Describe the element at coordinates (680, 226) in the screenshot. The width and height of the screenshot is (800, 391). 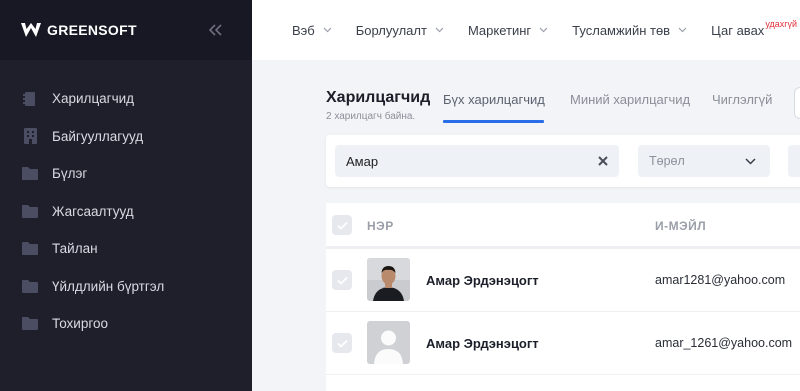
I see `column-header-email: И-МЭЙЛ` at that location.